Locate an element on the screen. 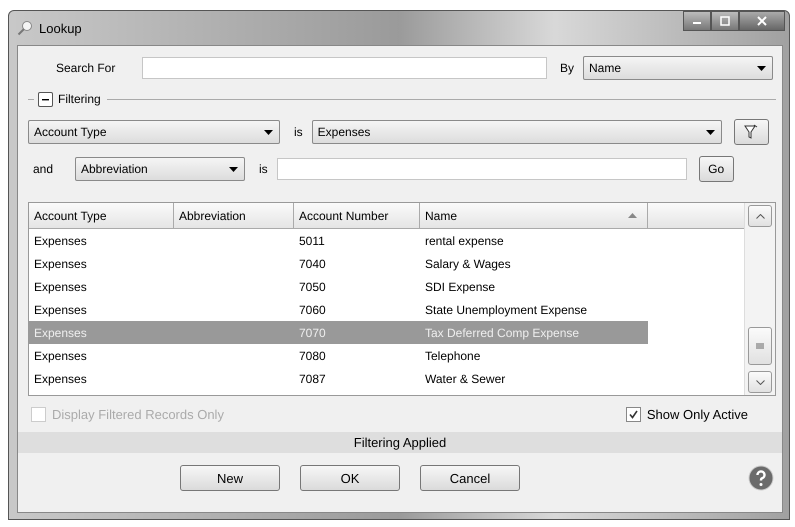 The width and height of the screenshot is (795, 527). dropdown: Name is located at coordinates (678, 68).